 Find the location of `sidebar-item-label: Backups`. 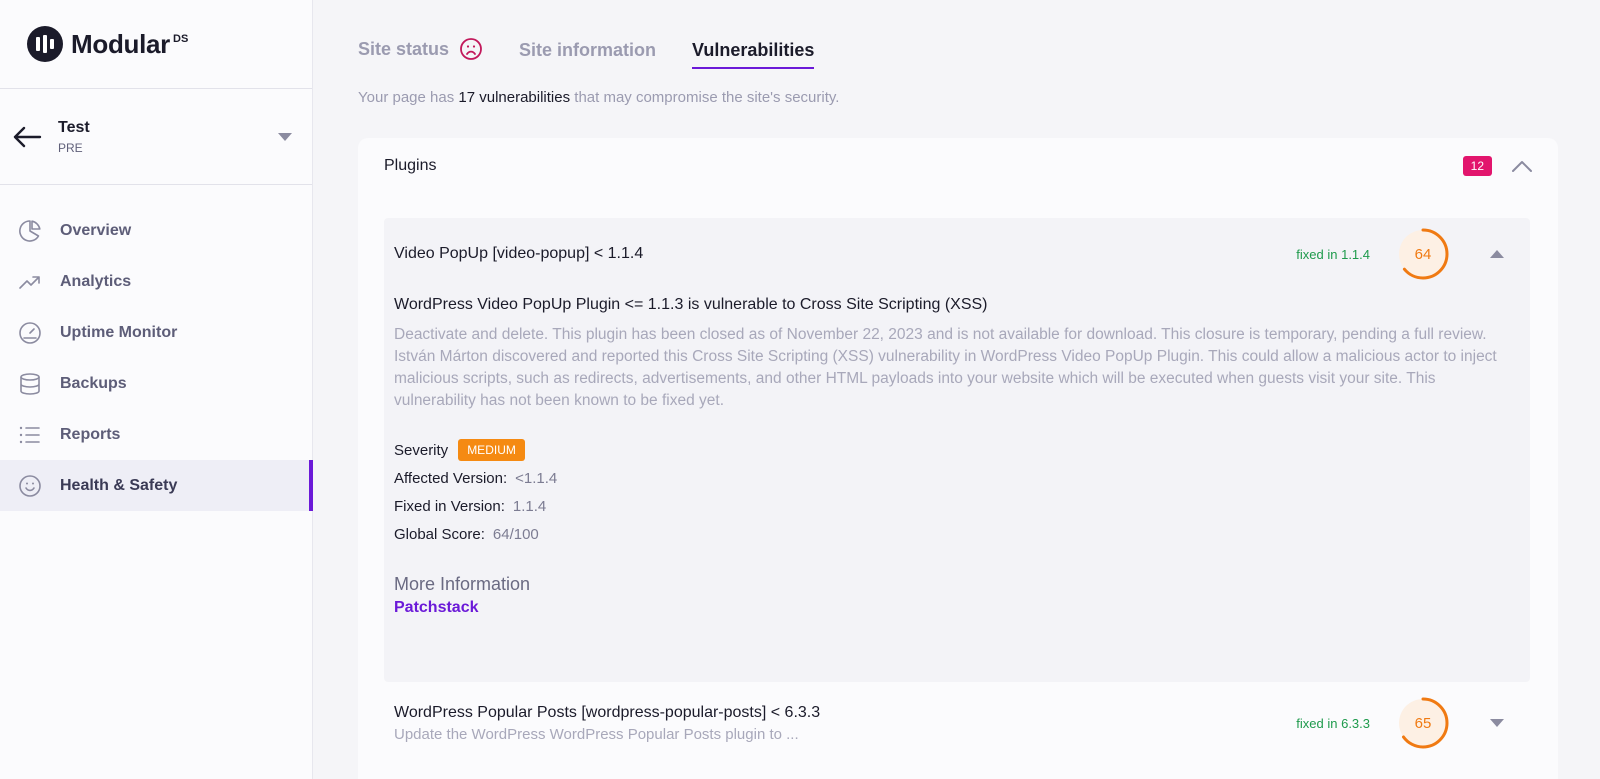

sidebar-item-label: Backups is located at coordinates (93, 383).